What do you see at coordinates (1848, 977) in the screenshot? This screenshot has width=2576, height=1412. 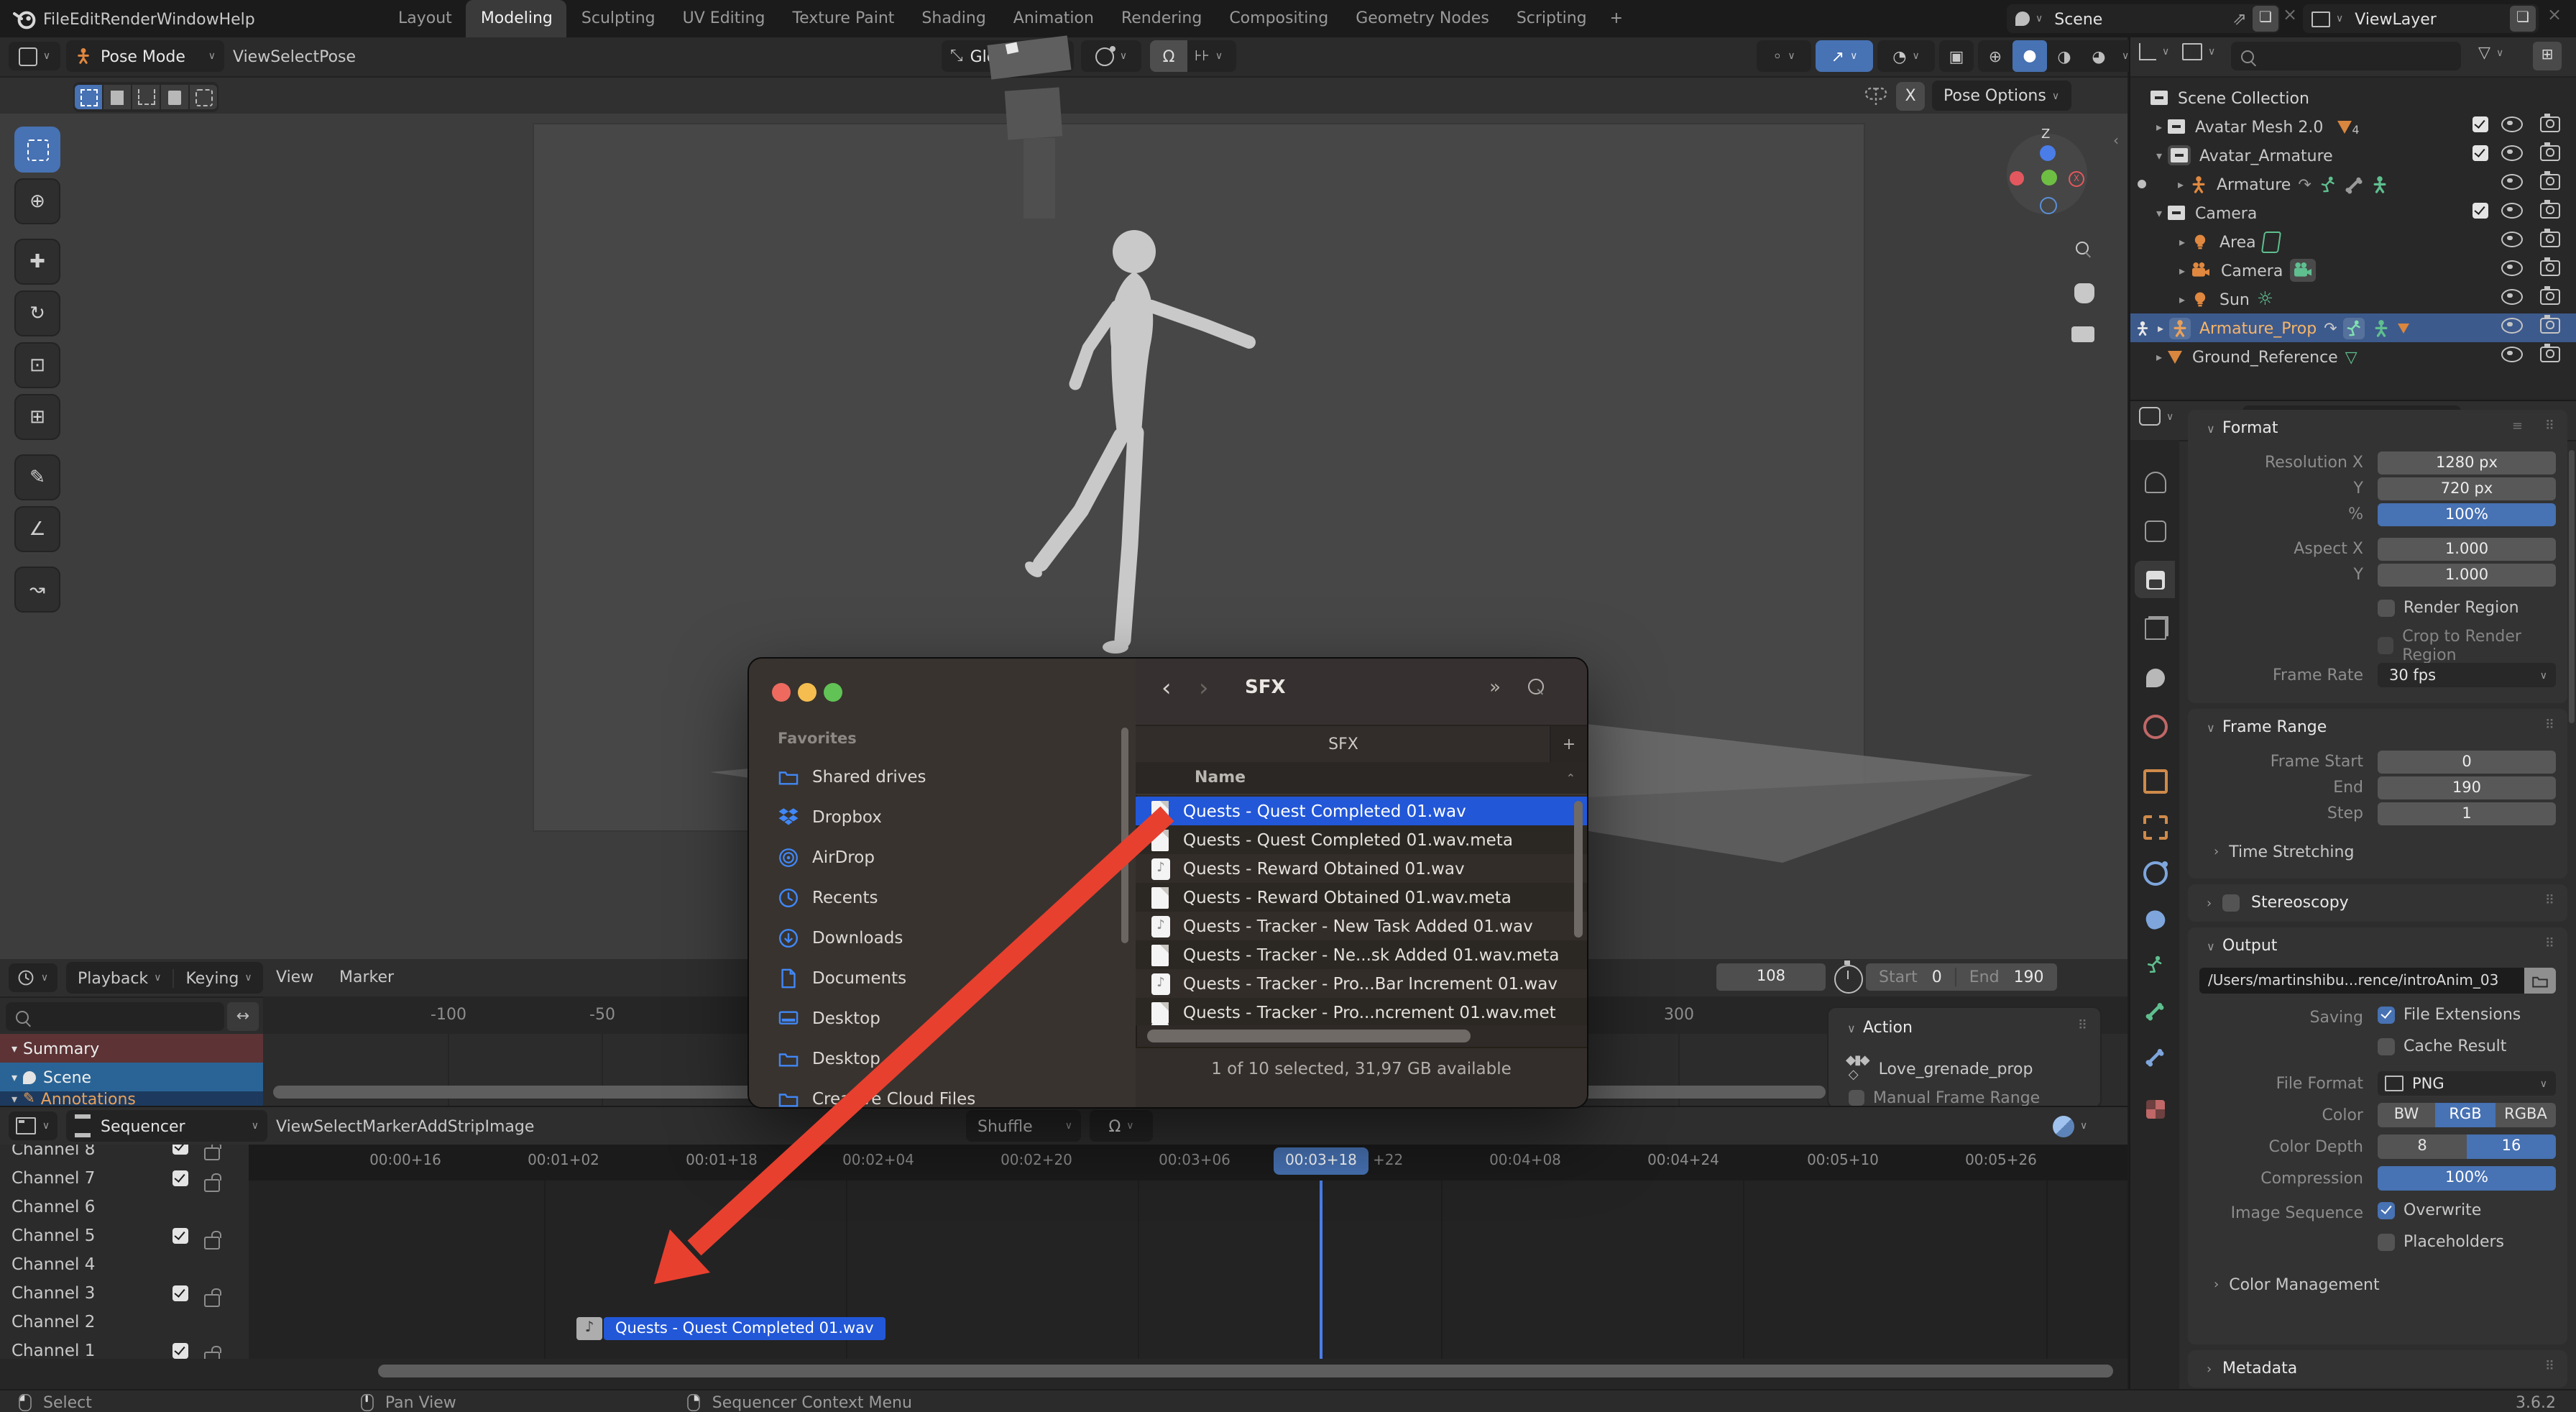 I see `stopwatch-icon` at bounding box center [1848, 977].